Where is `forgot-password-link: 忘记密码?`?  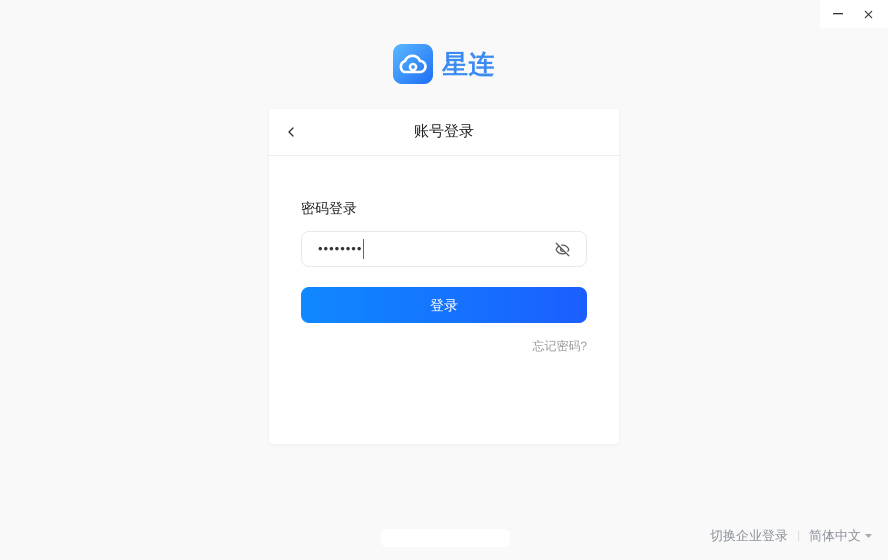
forgot-password-link: 忘记密码? is located at coordinates (559, 346).